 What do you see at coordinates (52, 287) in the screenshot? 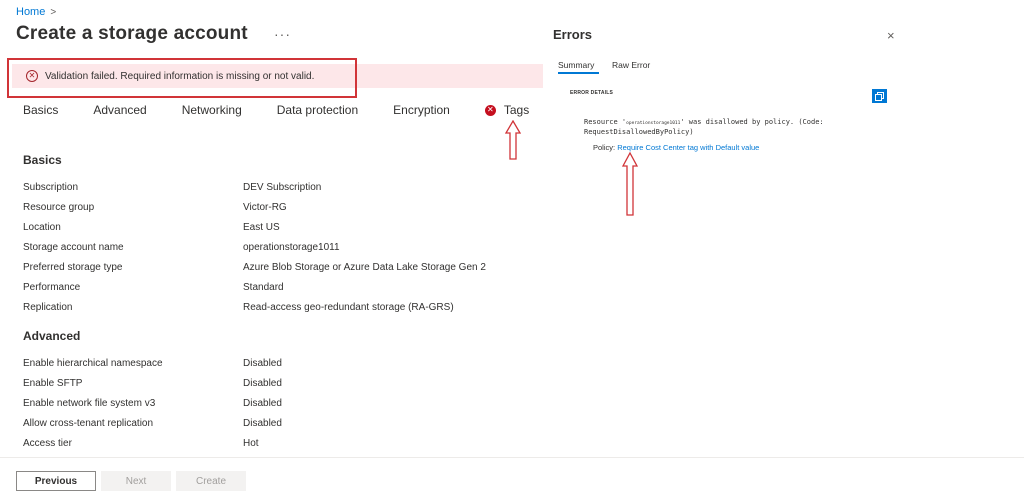
I see `label-performance: Performance` at bounding box center [52, 287].